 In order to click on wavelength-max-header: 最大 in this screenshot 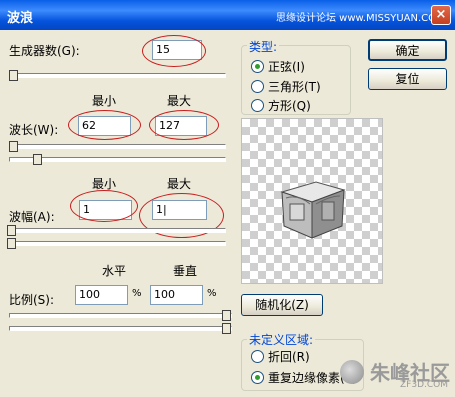, I will do `click(179, 101)`.